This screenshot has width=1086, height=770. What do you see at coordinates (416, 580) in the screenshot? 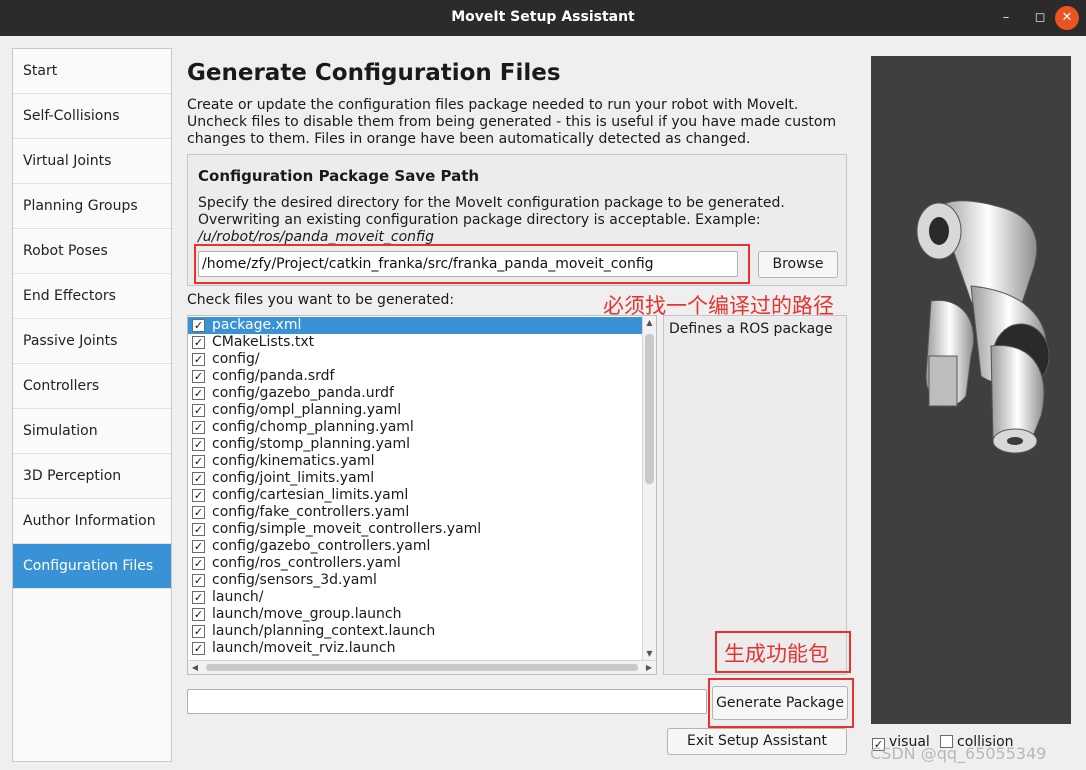
I see `list-item: ✓ config/sensors_3d.yaml` at bounding box center [416, 580].